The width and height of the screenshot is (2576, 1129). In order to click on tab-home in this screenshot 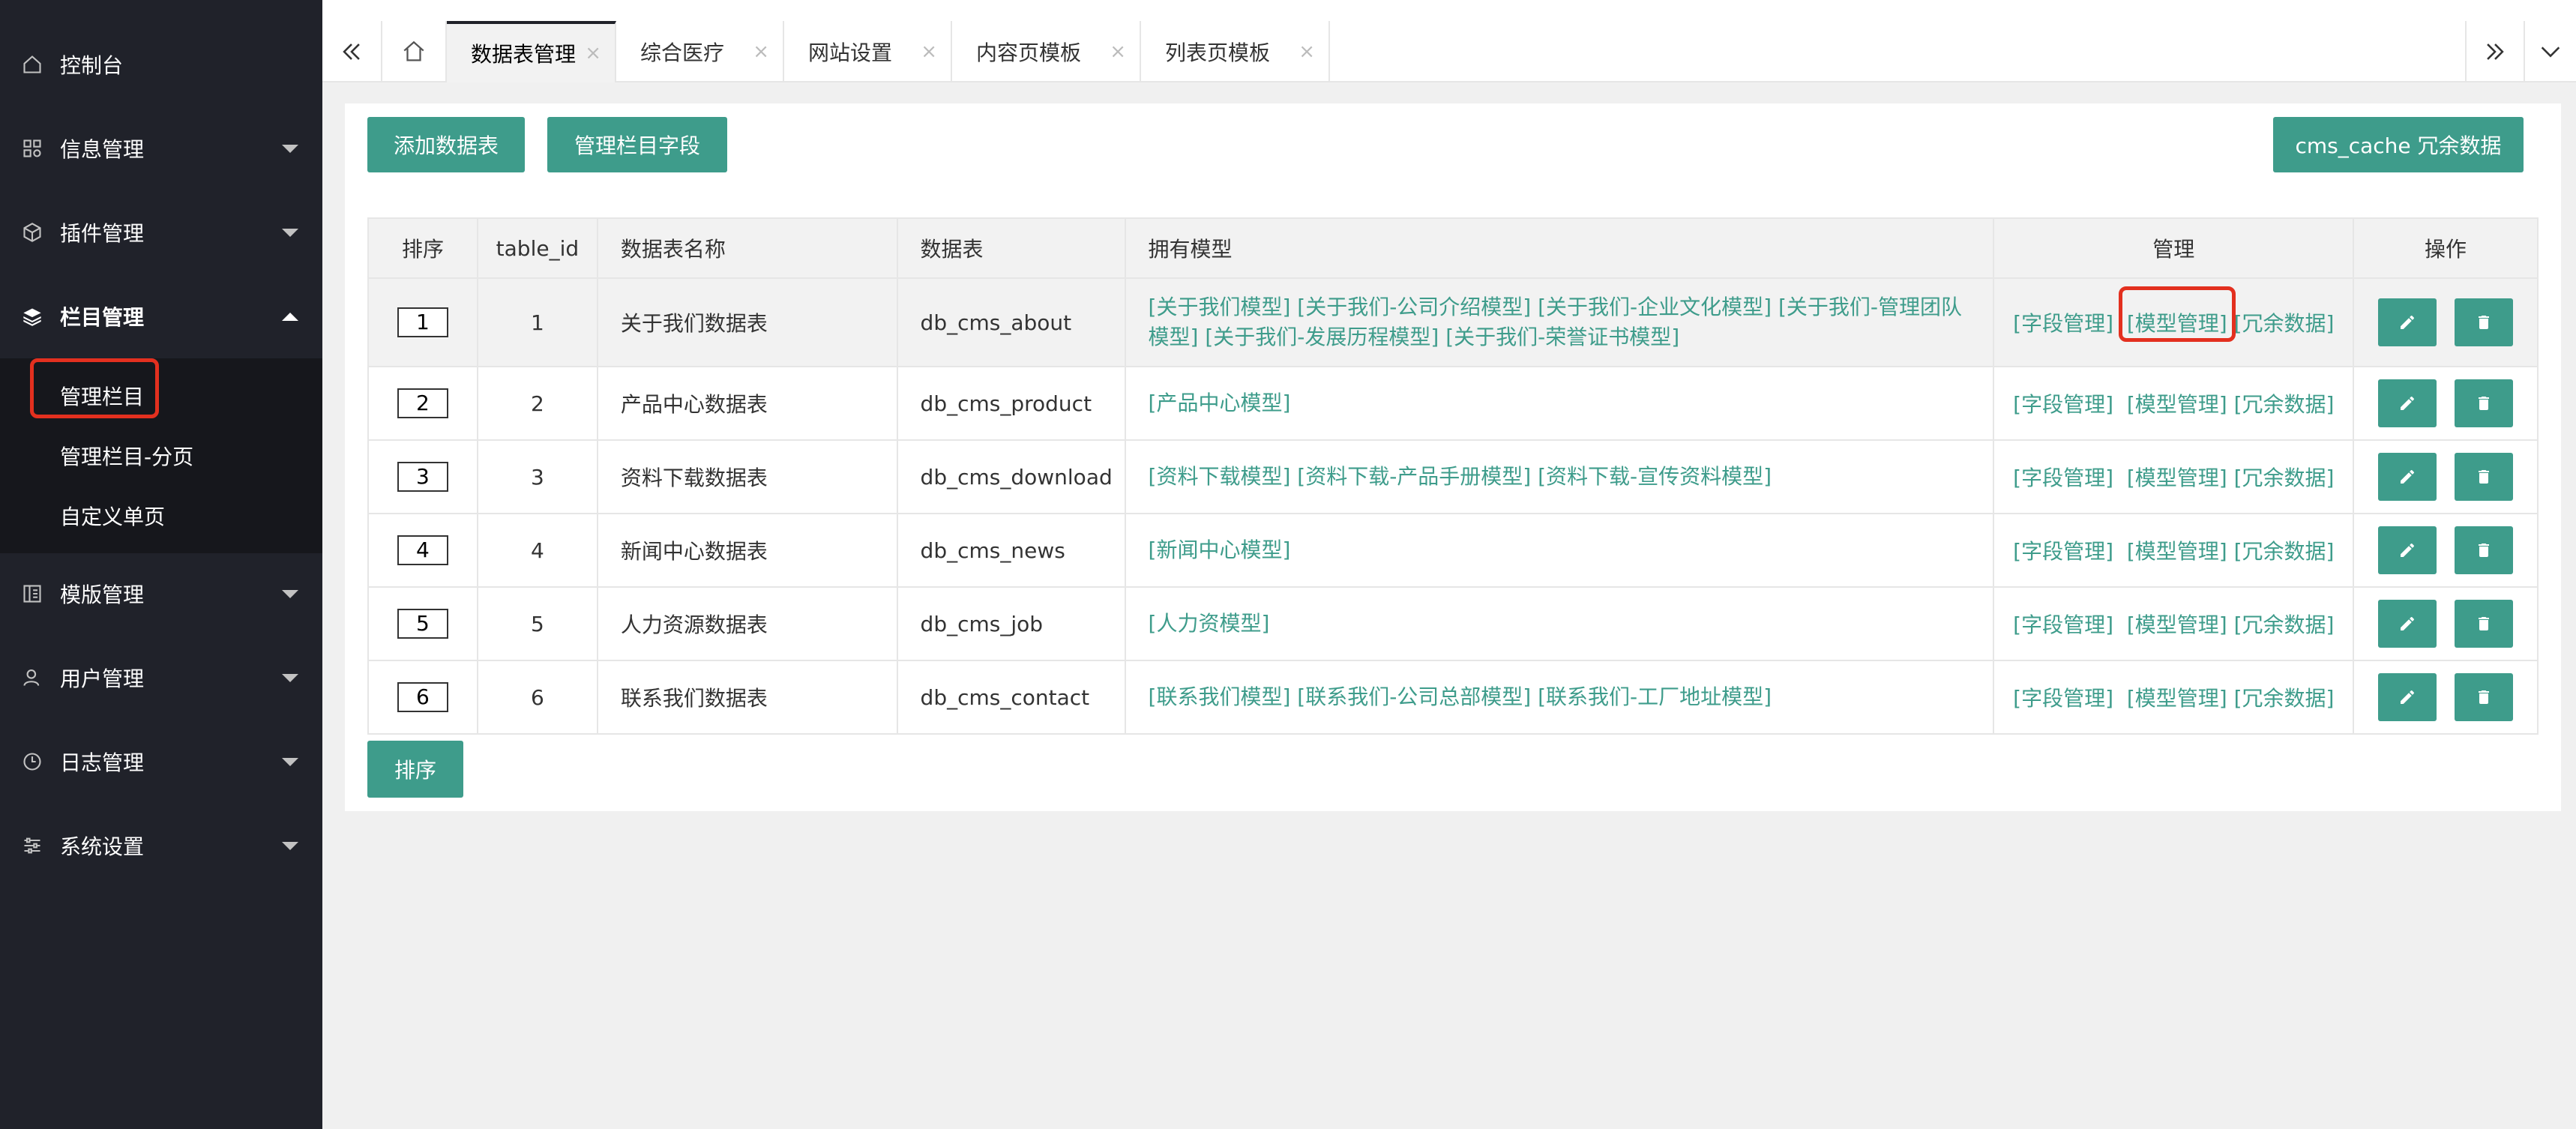, I will do `click(414, 51)`.